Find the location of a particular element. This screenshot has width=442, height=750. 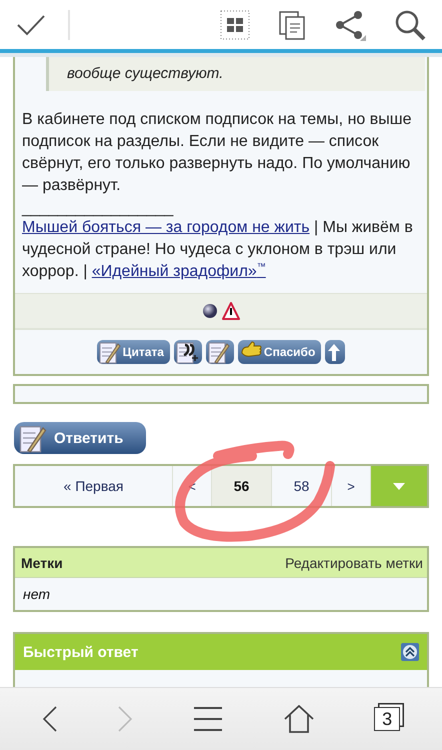

grid-icon is located at coordinates (235, 25).